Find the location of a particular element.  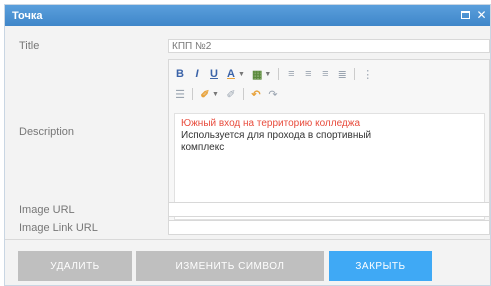

highlight-color-icon: ▦ is located at coordinates (257, 74).